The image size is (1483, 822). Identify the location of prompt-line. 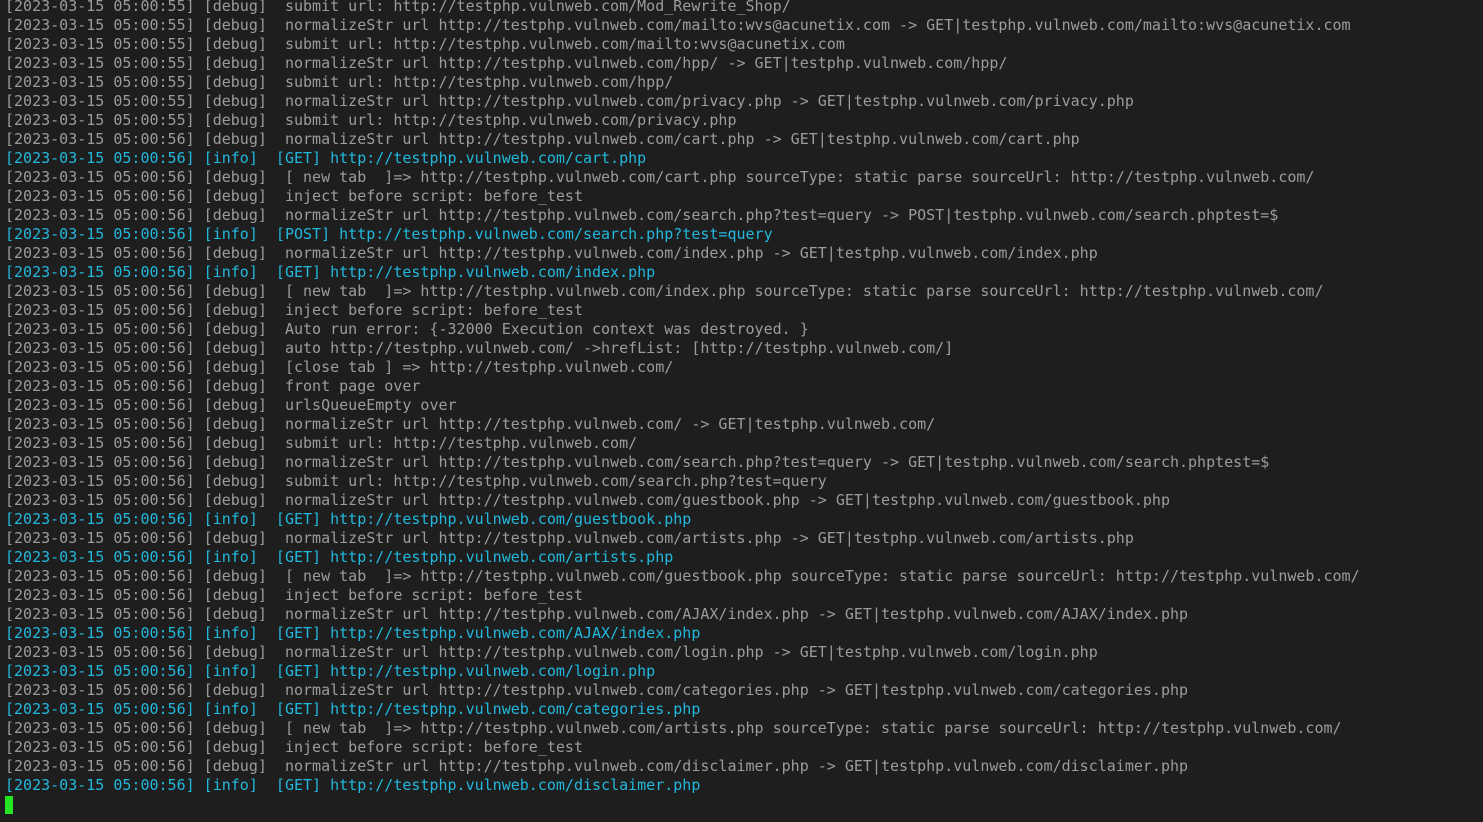
(682, 804).